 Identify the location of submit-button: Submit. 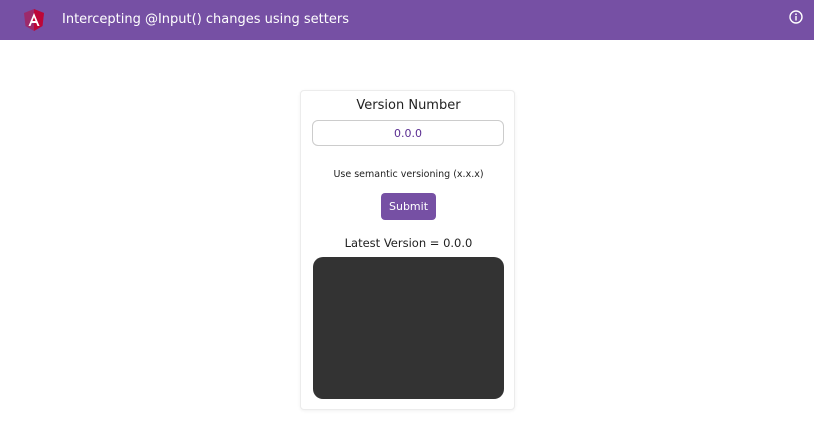
(408, 206).